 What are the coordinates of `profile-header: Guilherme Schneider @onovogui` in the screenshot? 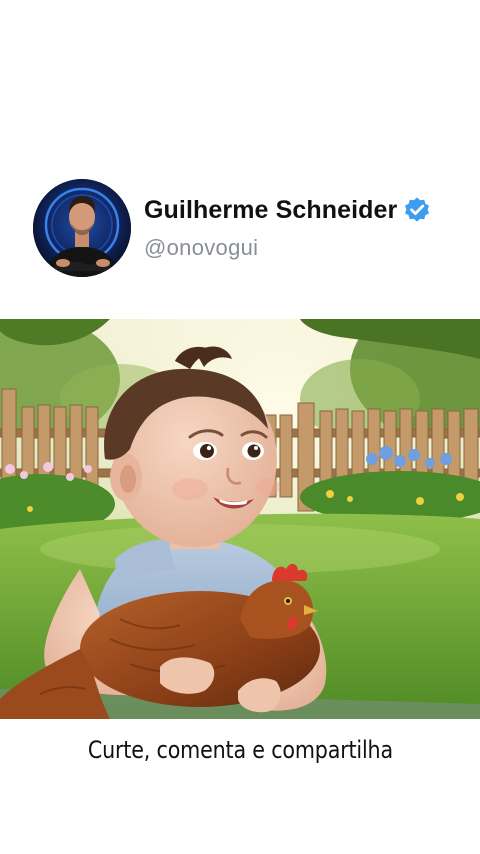 It's located at (253, 228).